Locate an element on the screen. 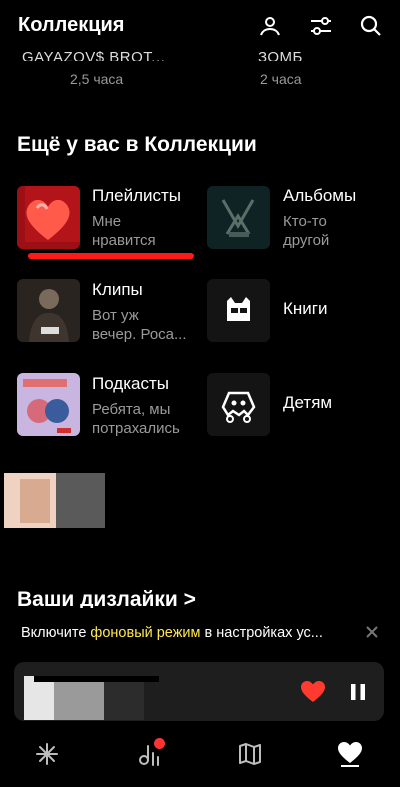 The width and height of the screenshot is (400, 787). page-title: Коллекция is located at coordinates (71, 25).